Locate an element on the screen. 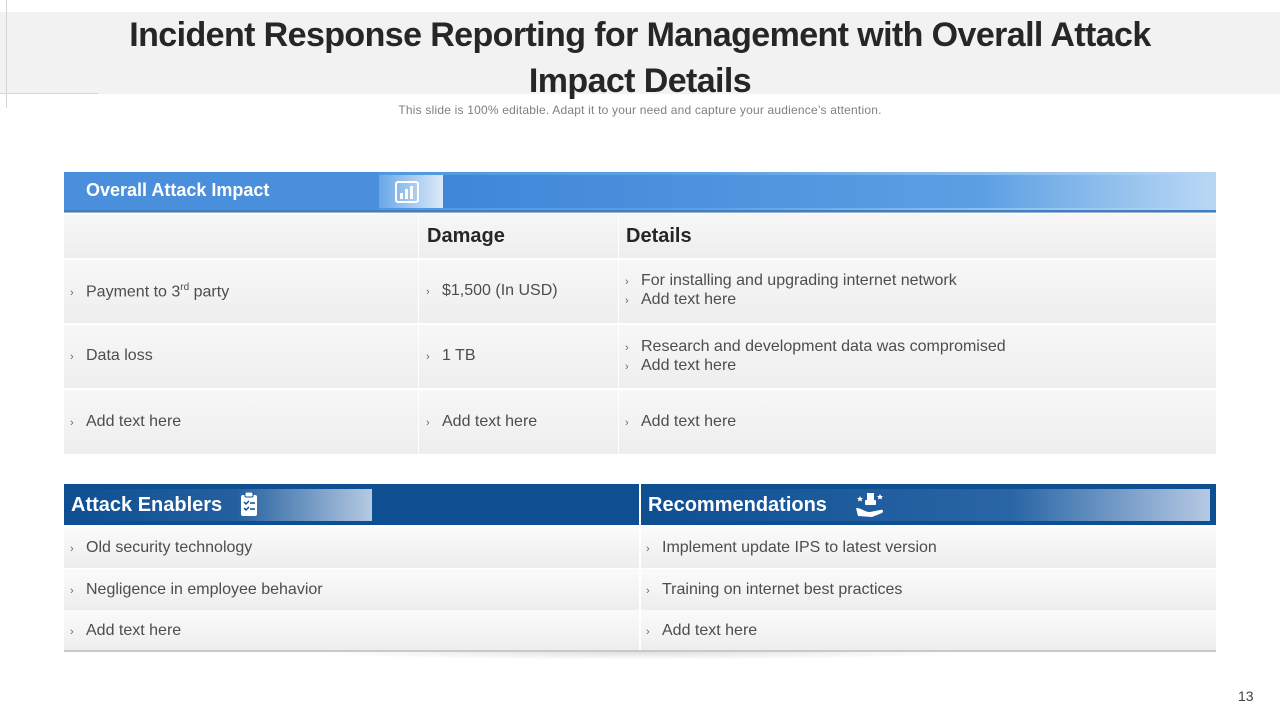 This screenshot has width=1280, height=720. recommendation-item: › Training on internet best practices is located at coordinates (774, 590).